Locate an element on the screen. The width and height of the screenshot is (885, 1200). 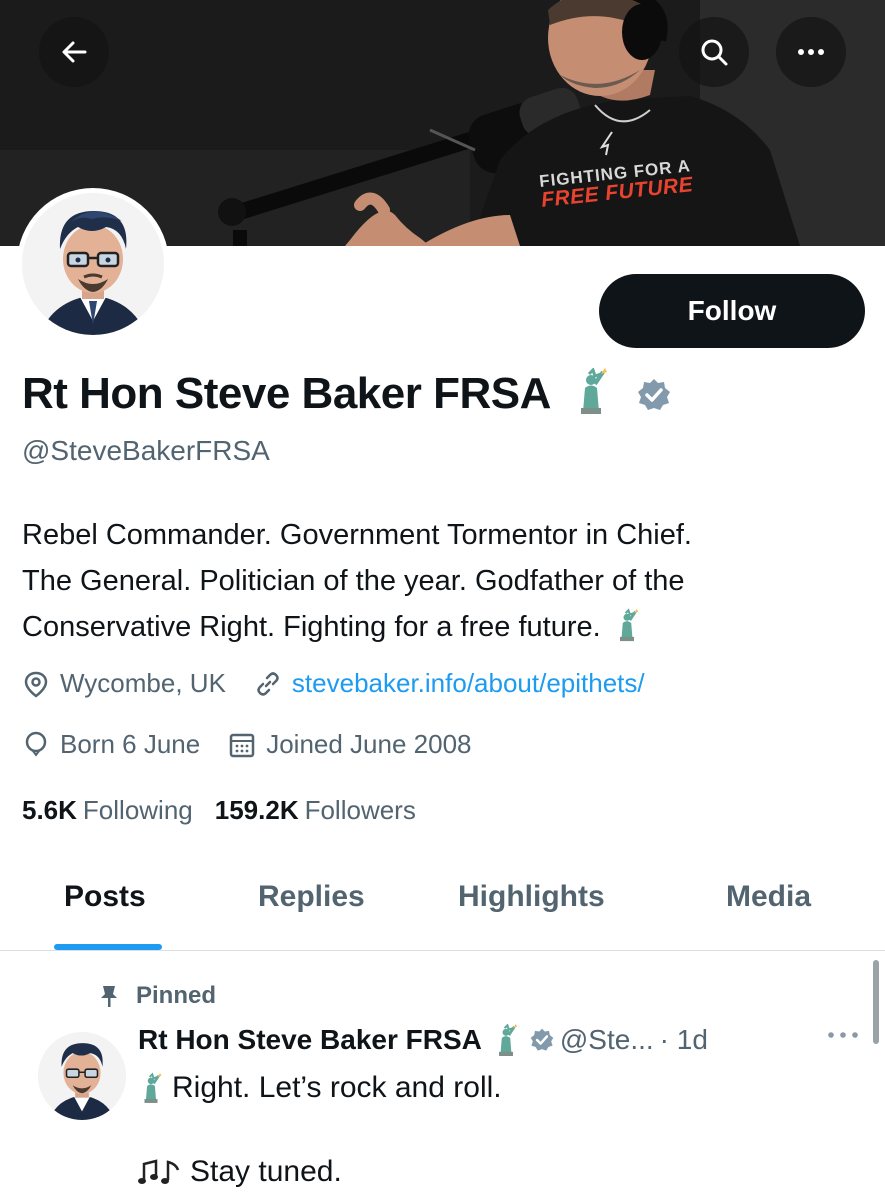
location-pin-icon is located at coordinates (36, 684).